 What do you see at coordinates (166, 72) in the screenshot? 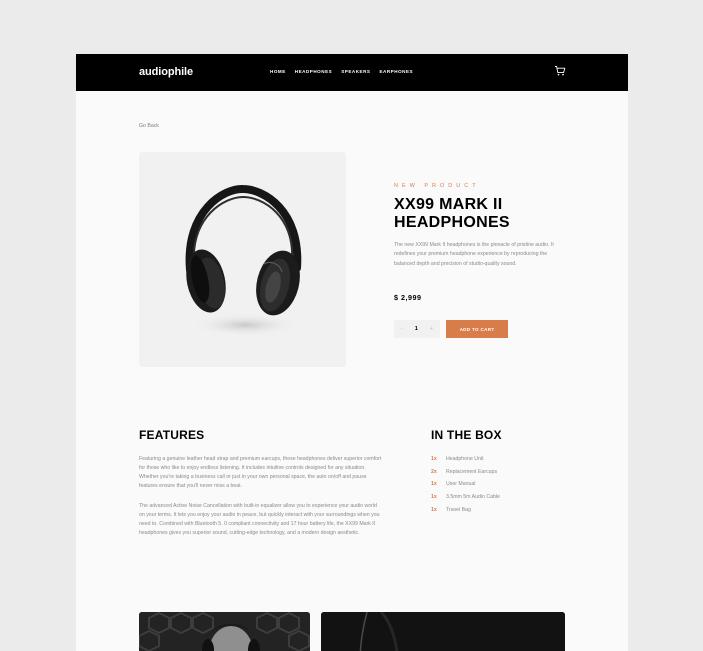
I see `logo: audiophile` at bounding box center [166, 72].